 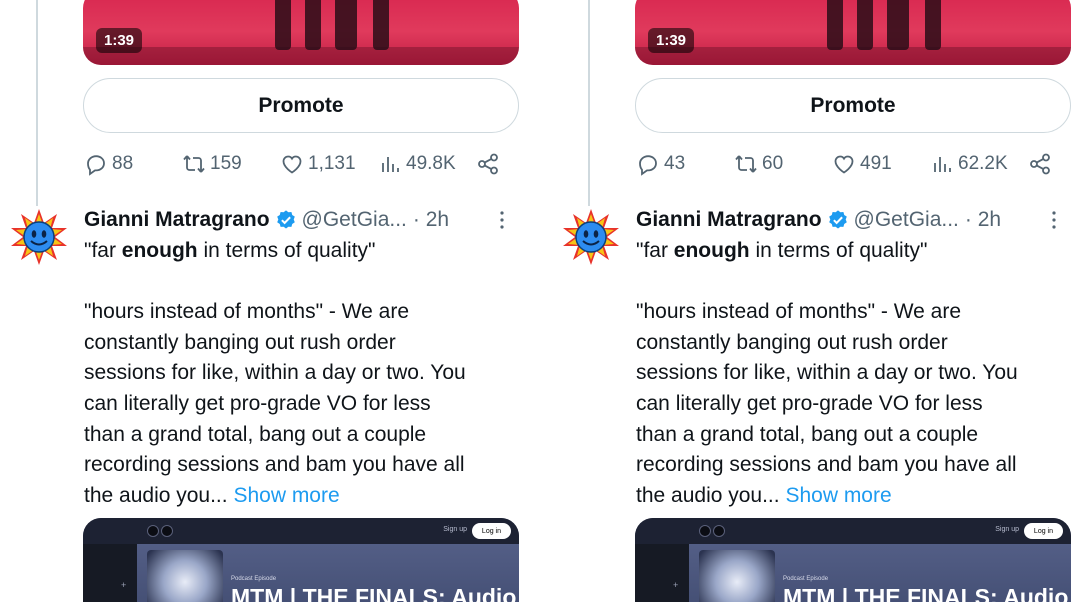 What do you see at coordinates (167, 531) in the screenshot?
I see `forward-icon` at bounding box center [167, 531].